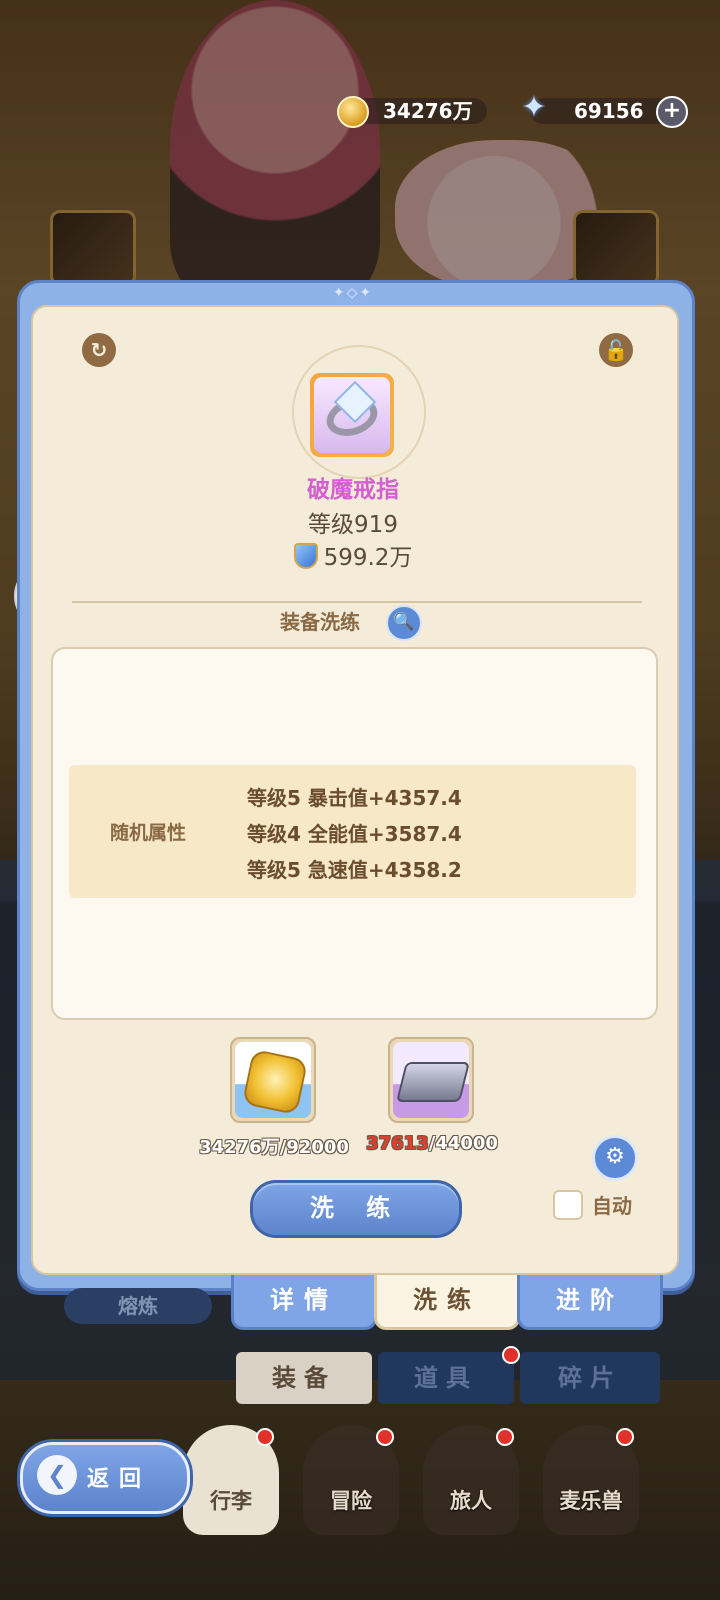 The width and height of the screenshot is (720, 1600). What do you see at coordinates (612, 1206) in the screenshot?
I see `auto-label: 自动` at bounding box center [612, 1206].